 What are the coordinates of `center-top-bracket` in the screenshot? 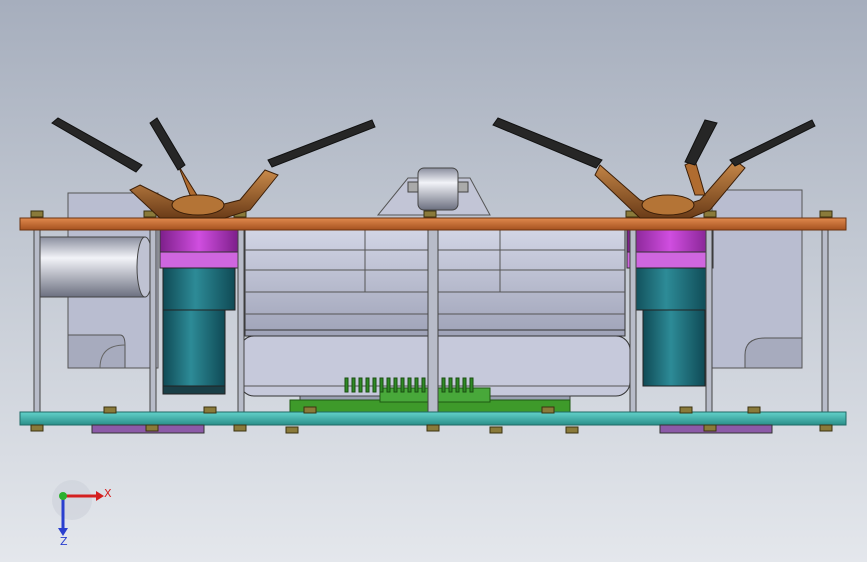 It's located at (433, 191).